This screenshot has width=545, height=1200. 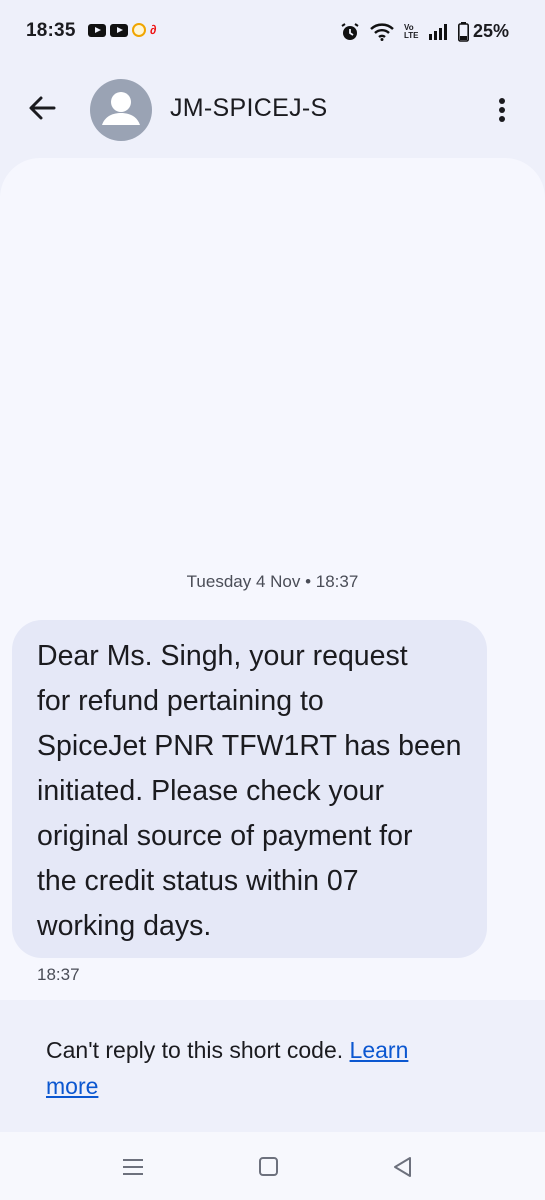 I want to click on message-line: original source of payment for, so click(x=225, y=836).